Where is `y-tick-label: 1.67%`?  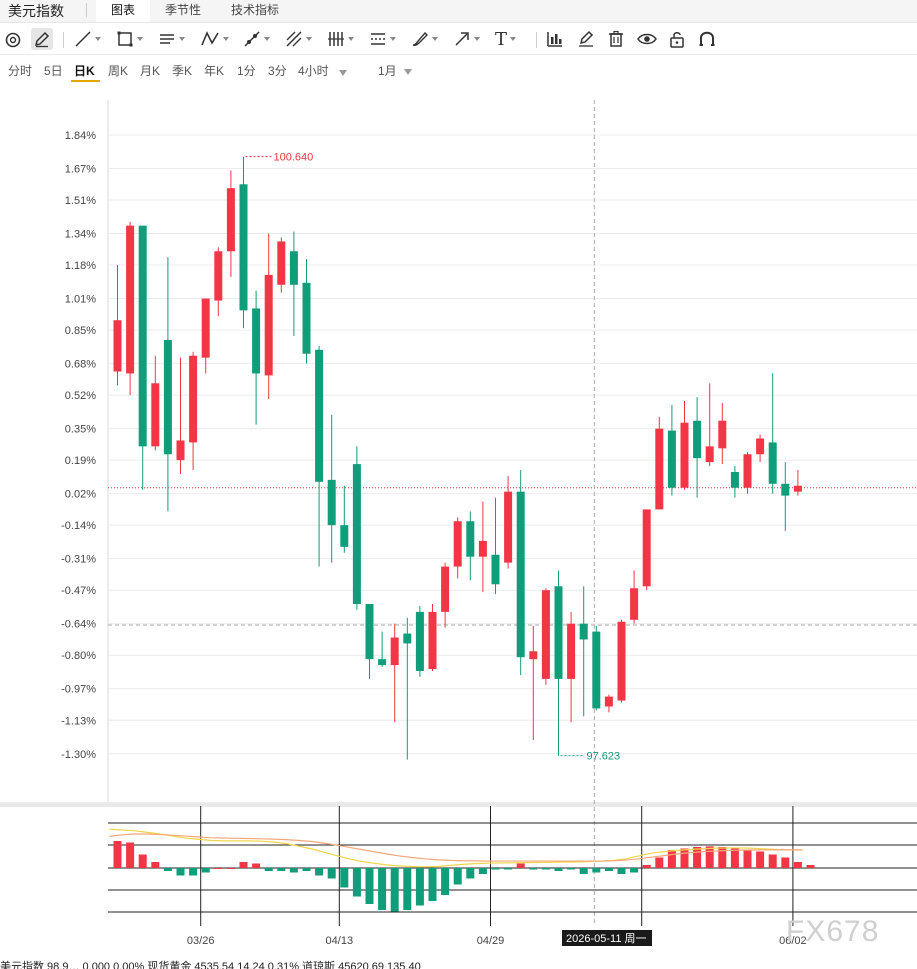 y-tick-label: 1.67% is located at coordinates (80, 170).